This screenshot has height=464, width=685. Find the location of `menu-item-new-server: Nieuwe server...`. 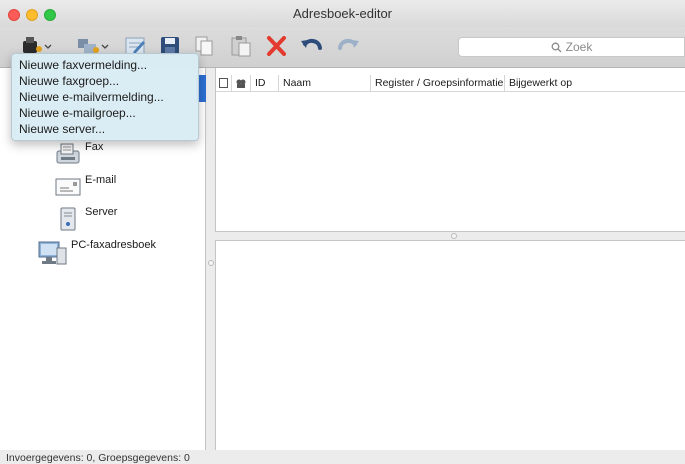

menu-item-new-server: Nieuwe server... is located at coordinates (105, 129).